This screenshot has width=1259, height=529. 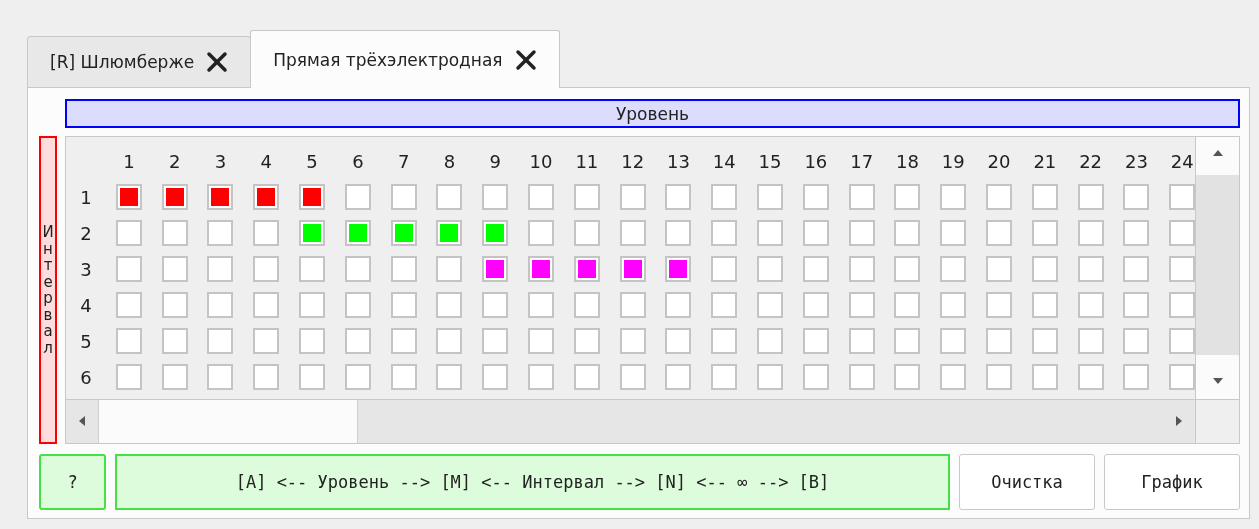 What do you see at coordinates (630, 421) in the screenshot?
I see `horizontal-scrollbar` at bounding box center [630, 421].